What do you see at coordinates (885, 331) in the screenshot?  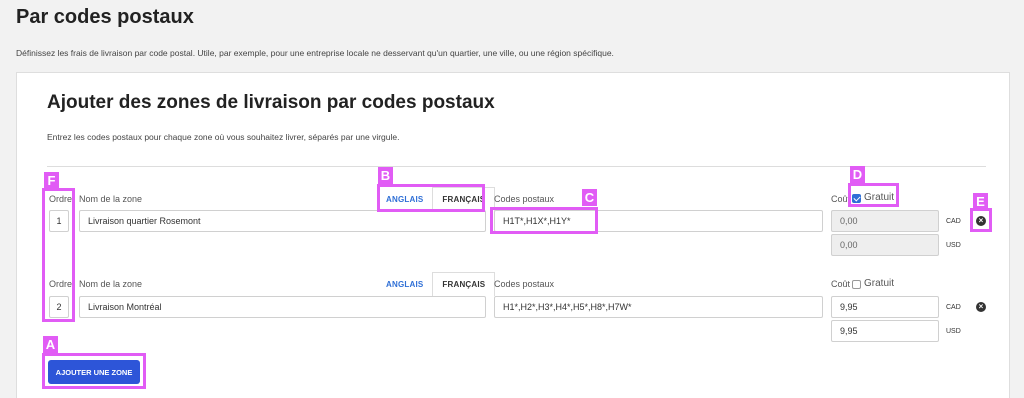 I see `cost-usd-input: 9,95` at bounding box center [885, 331].